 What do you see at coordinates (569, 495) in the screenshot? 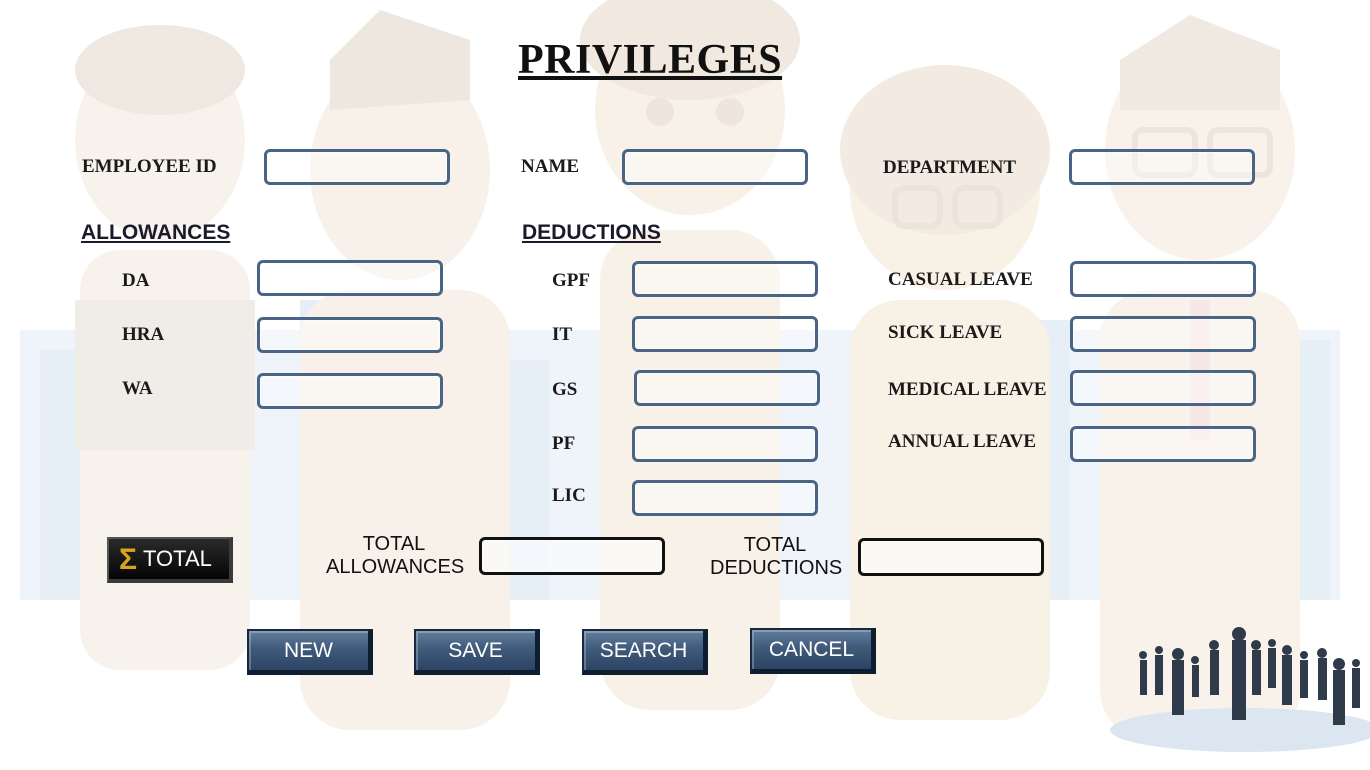
I see `lic-label: LIC` at bounding box center [569, 495].